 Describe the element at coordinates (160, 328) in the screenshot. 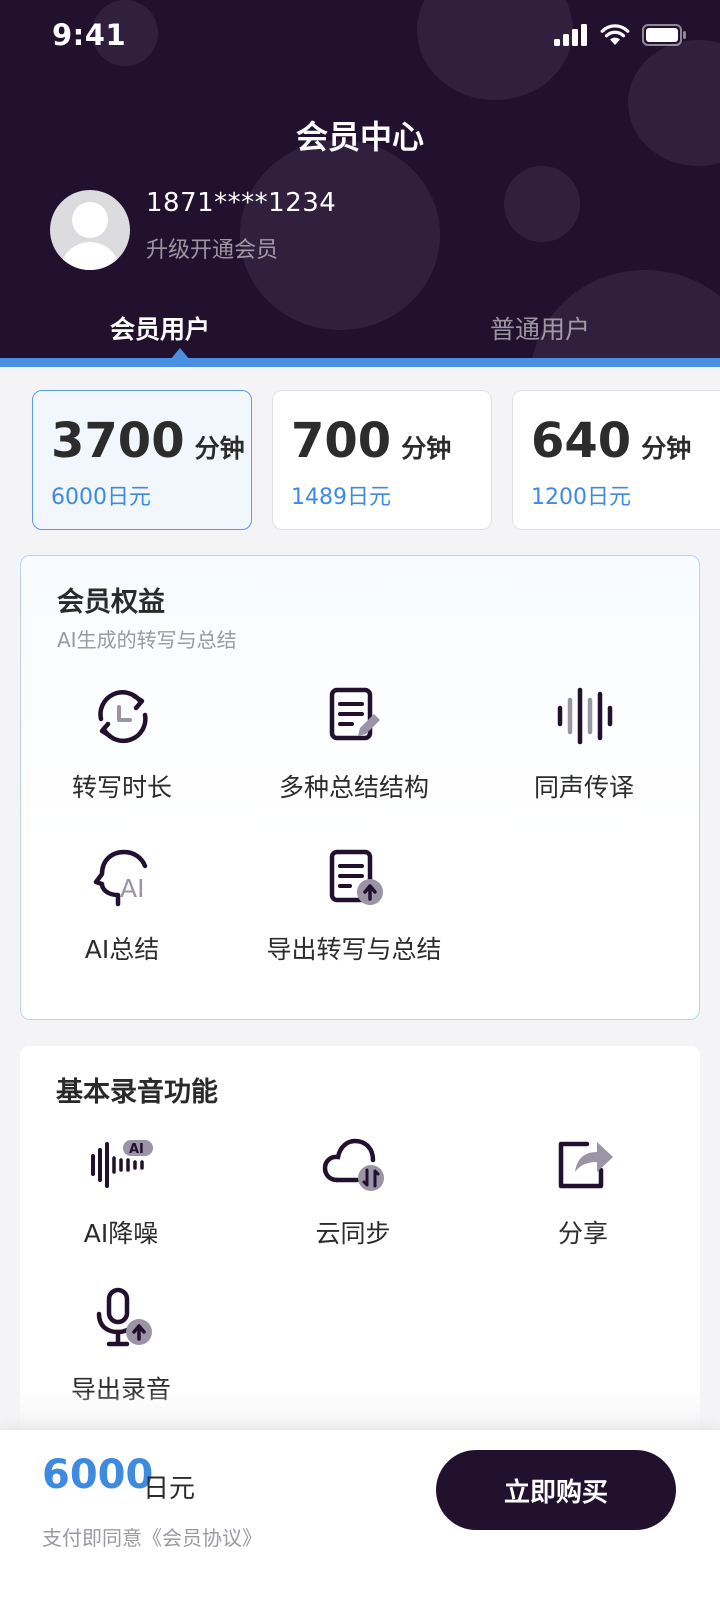

I see `tab-member-user: 会员用户` at that location.